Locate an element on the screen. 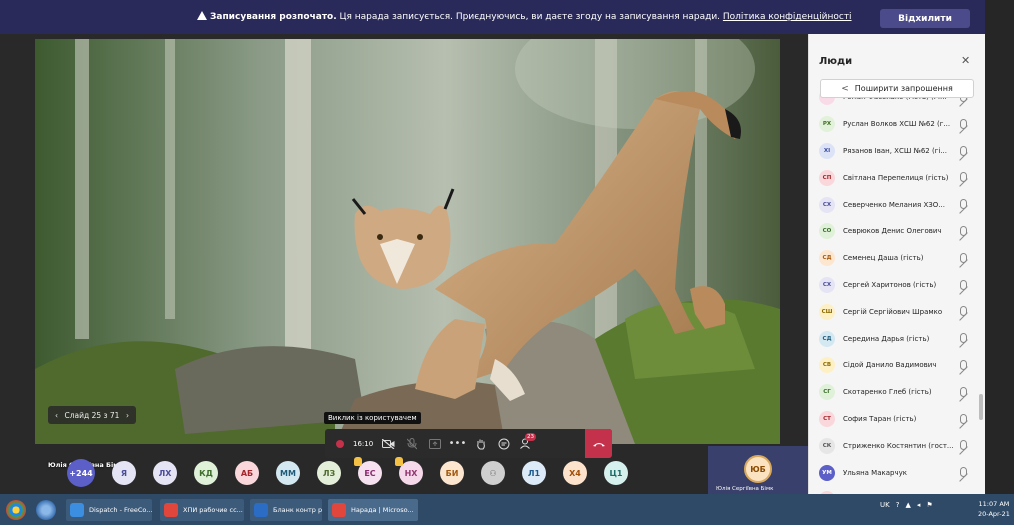 Image resolution: width=1014 pixels, height=525 pixels. participant-avatar: СШ is located at coordinates (827, 311).